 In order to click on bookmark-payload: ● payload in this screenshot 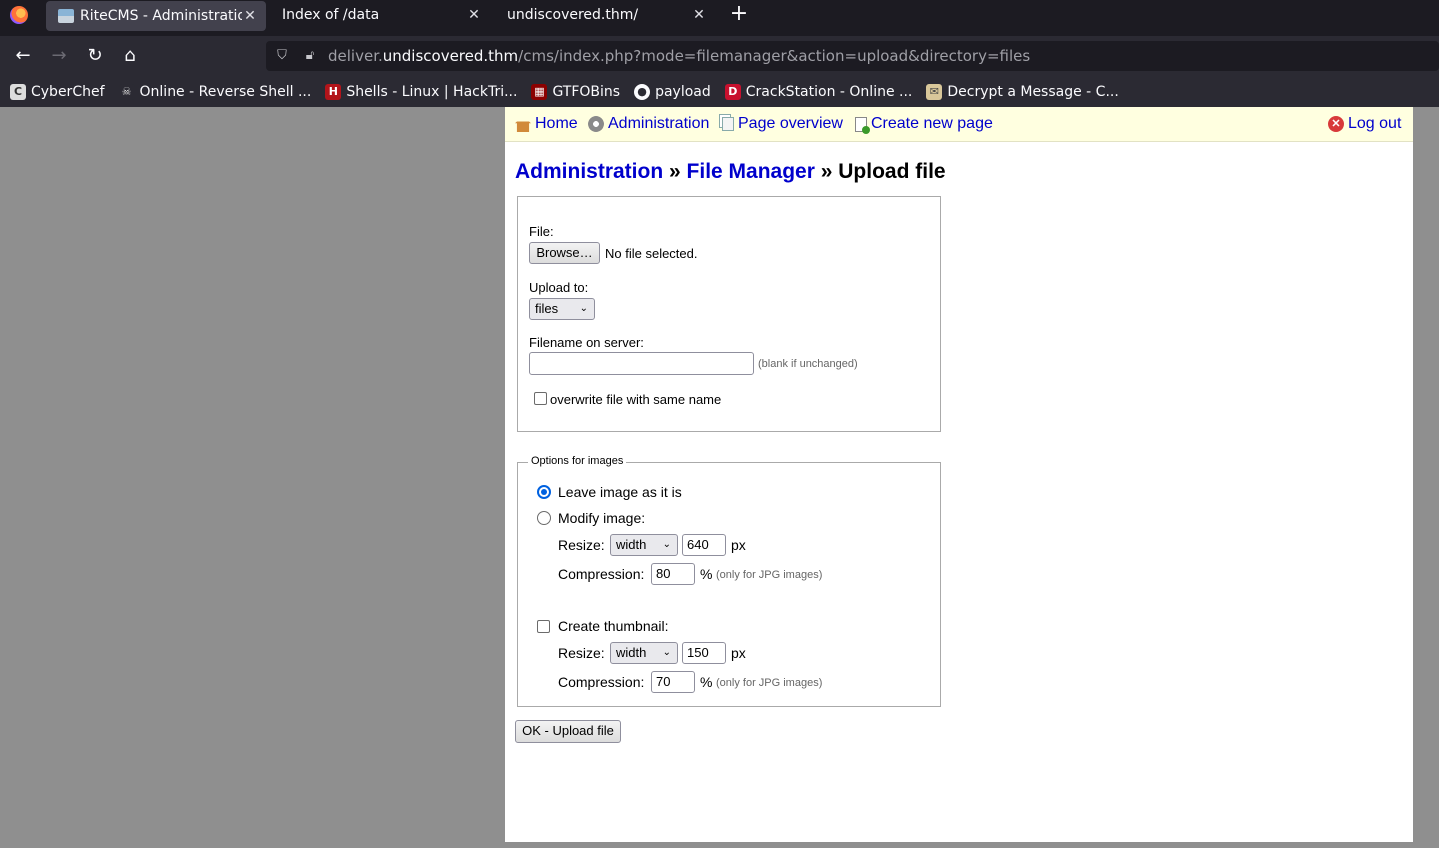, I will do `click(672, 91)`.